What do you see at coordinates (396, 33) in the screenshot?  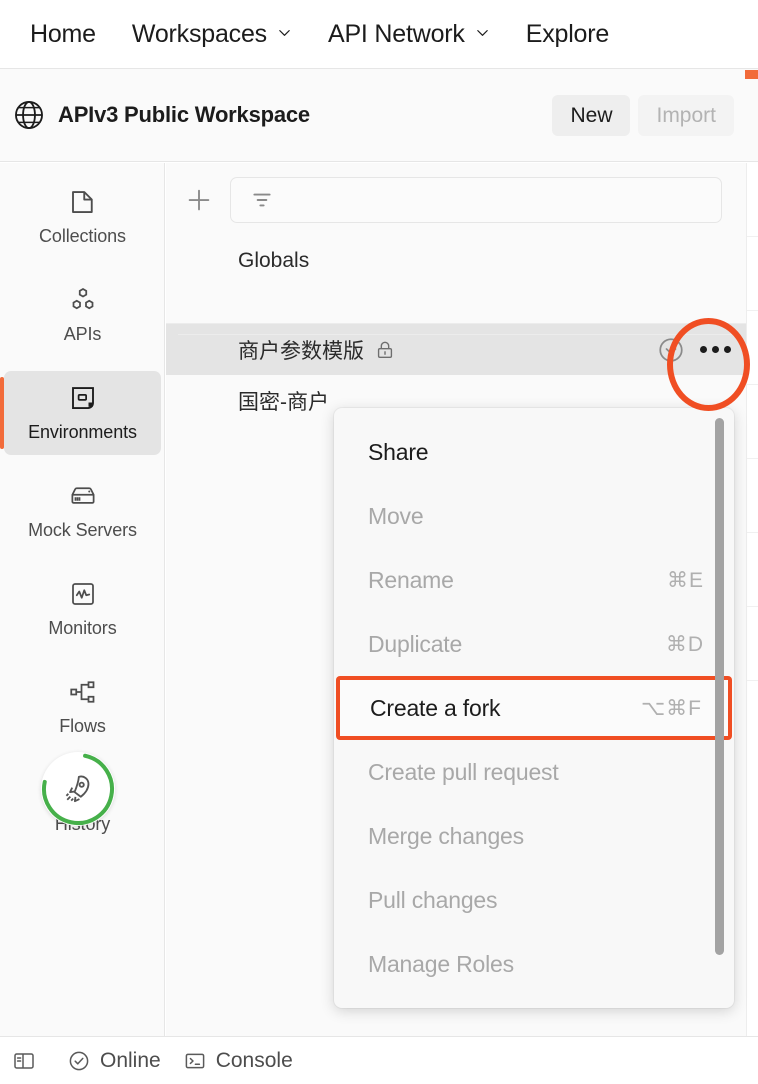 I see `nav-item-label: API Network` at bounding box center [396, 33].